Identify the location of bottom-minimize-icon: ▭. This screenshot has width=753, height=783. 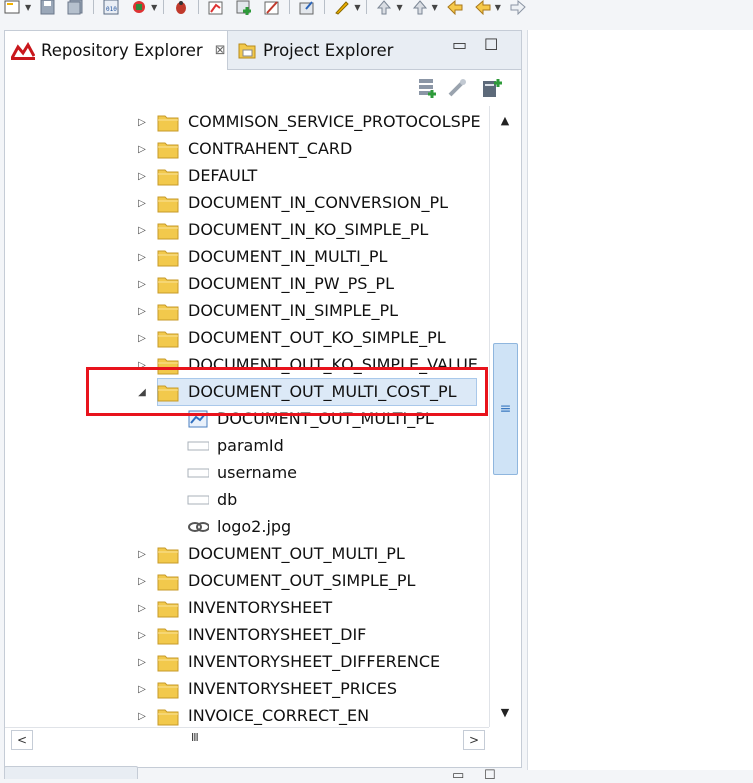
(458, 775).